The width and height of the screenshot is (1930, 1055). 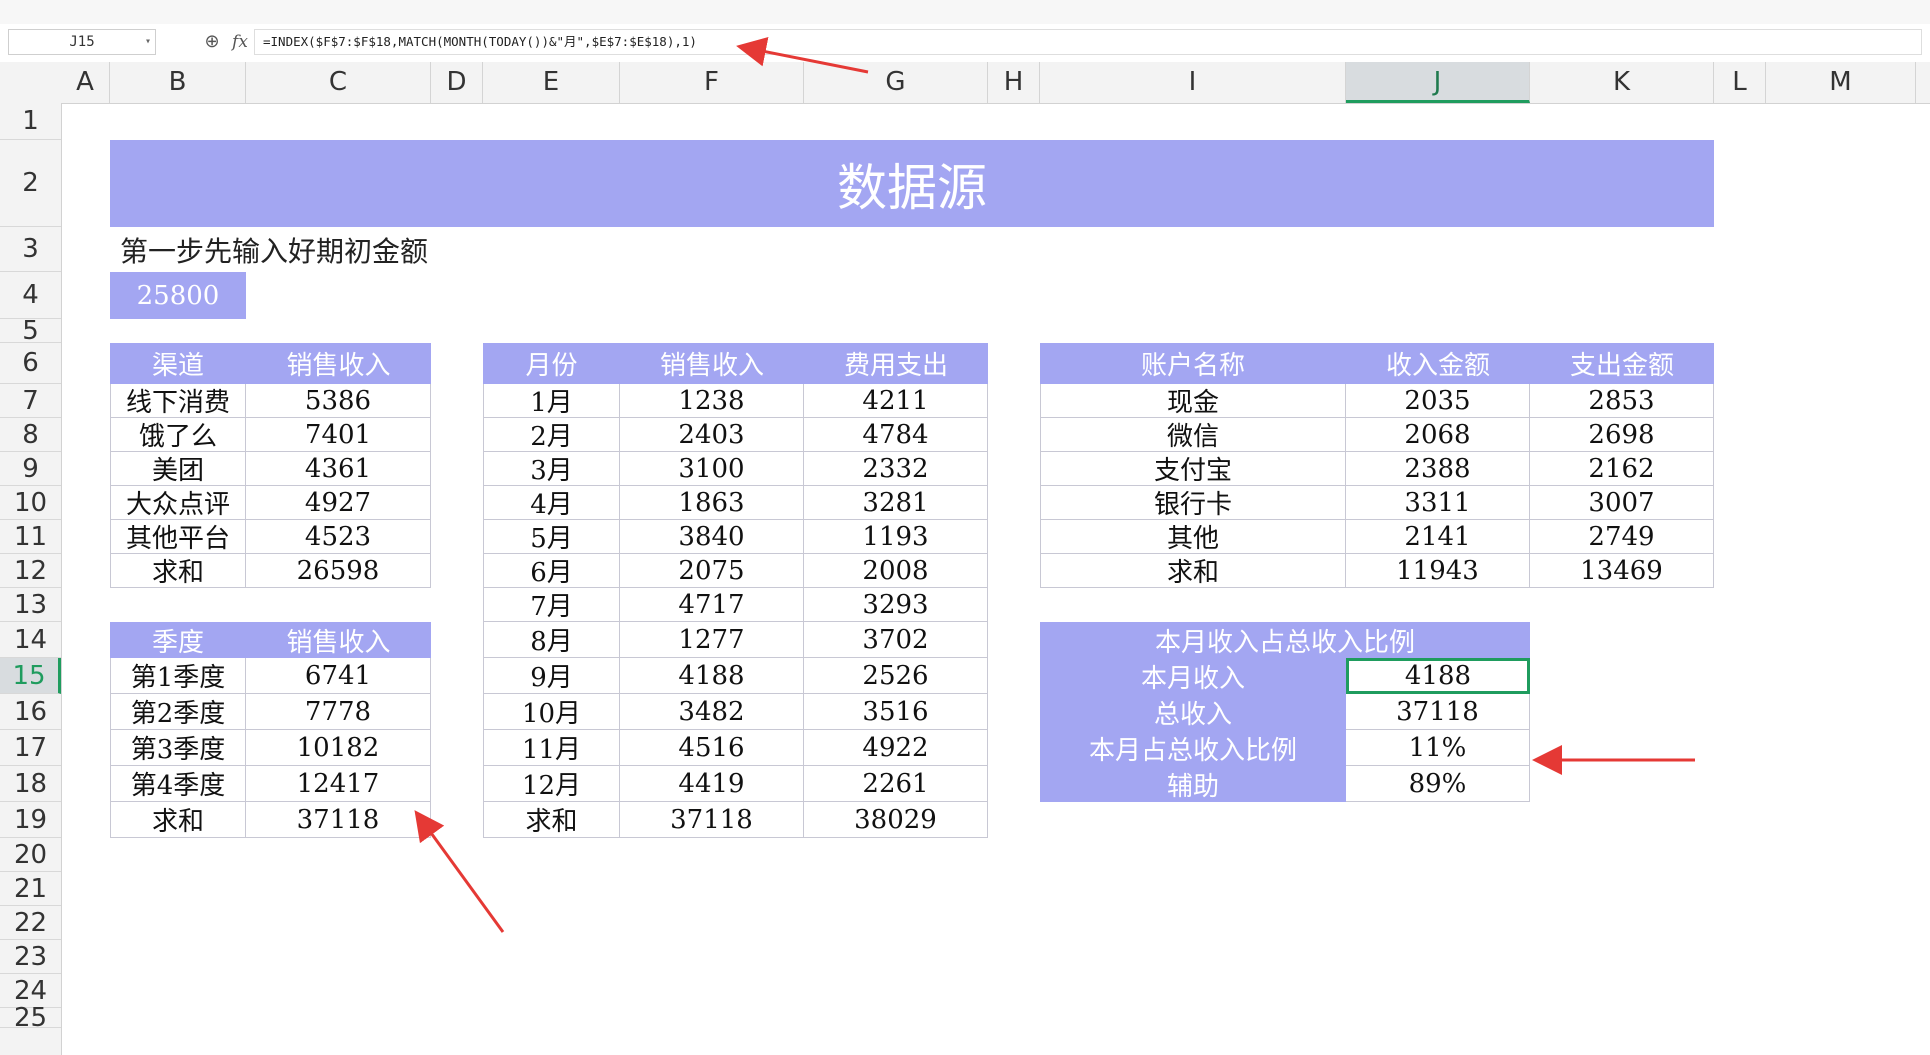 What do you see at coordinates (1193, 748) in the screenshot?
I see `ratio-label-cell: 本月占总收入比例` at bounding box center [1193, 748].